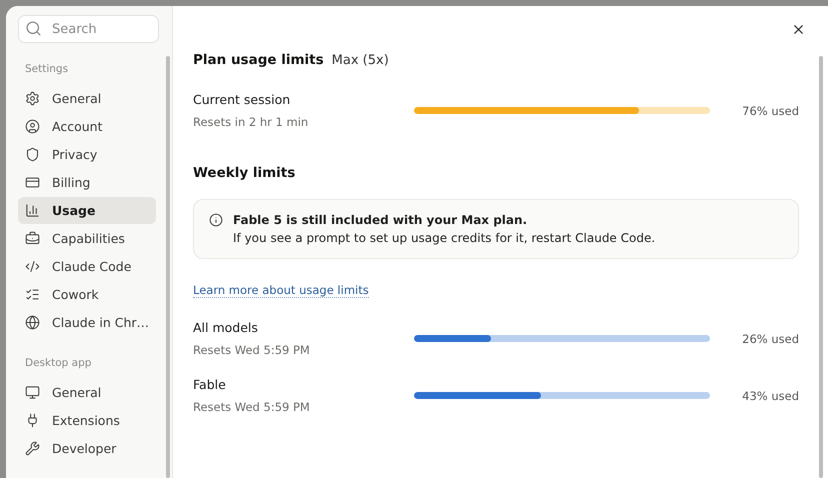 The width and height of the screenshot is (828, 478). Describe the element at coordinates (32, 392) in the screenshot. I see `monitor-icon` at that location.